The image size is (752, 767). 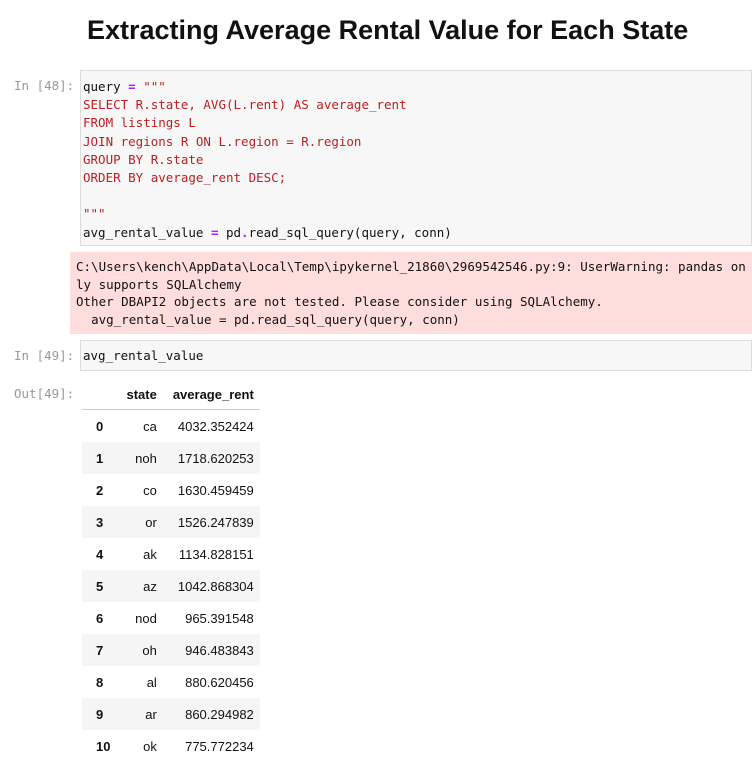 What do you see at coordinates (171, 682) in the screenshot?
I see `table-row: 8 al 880.620456` at bounding box center [171, 682].